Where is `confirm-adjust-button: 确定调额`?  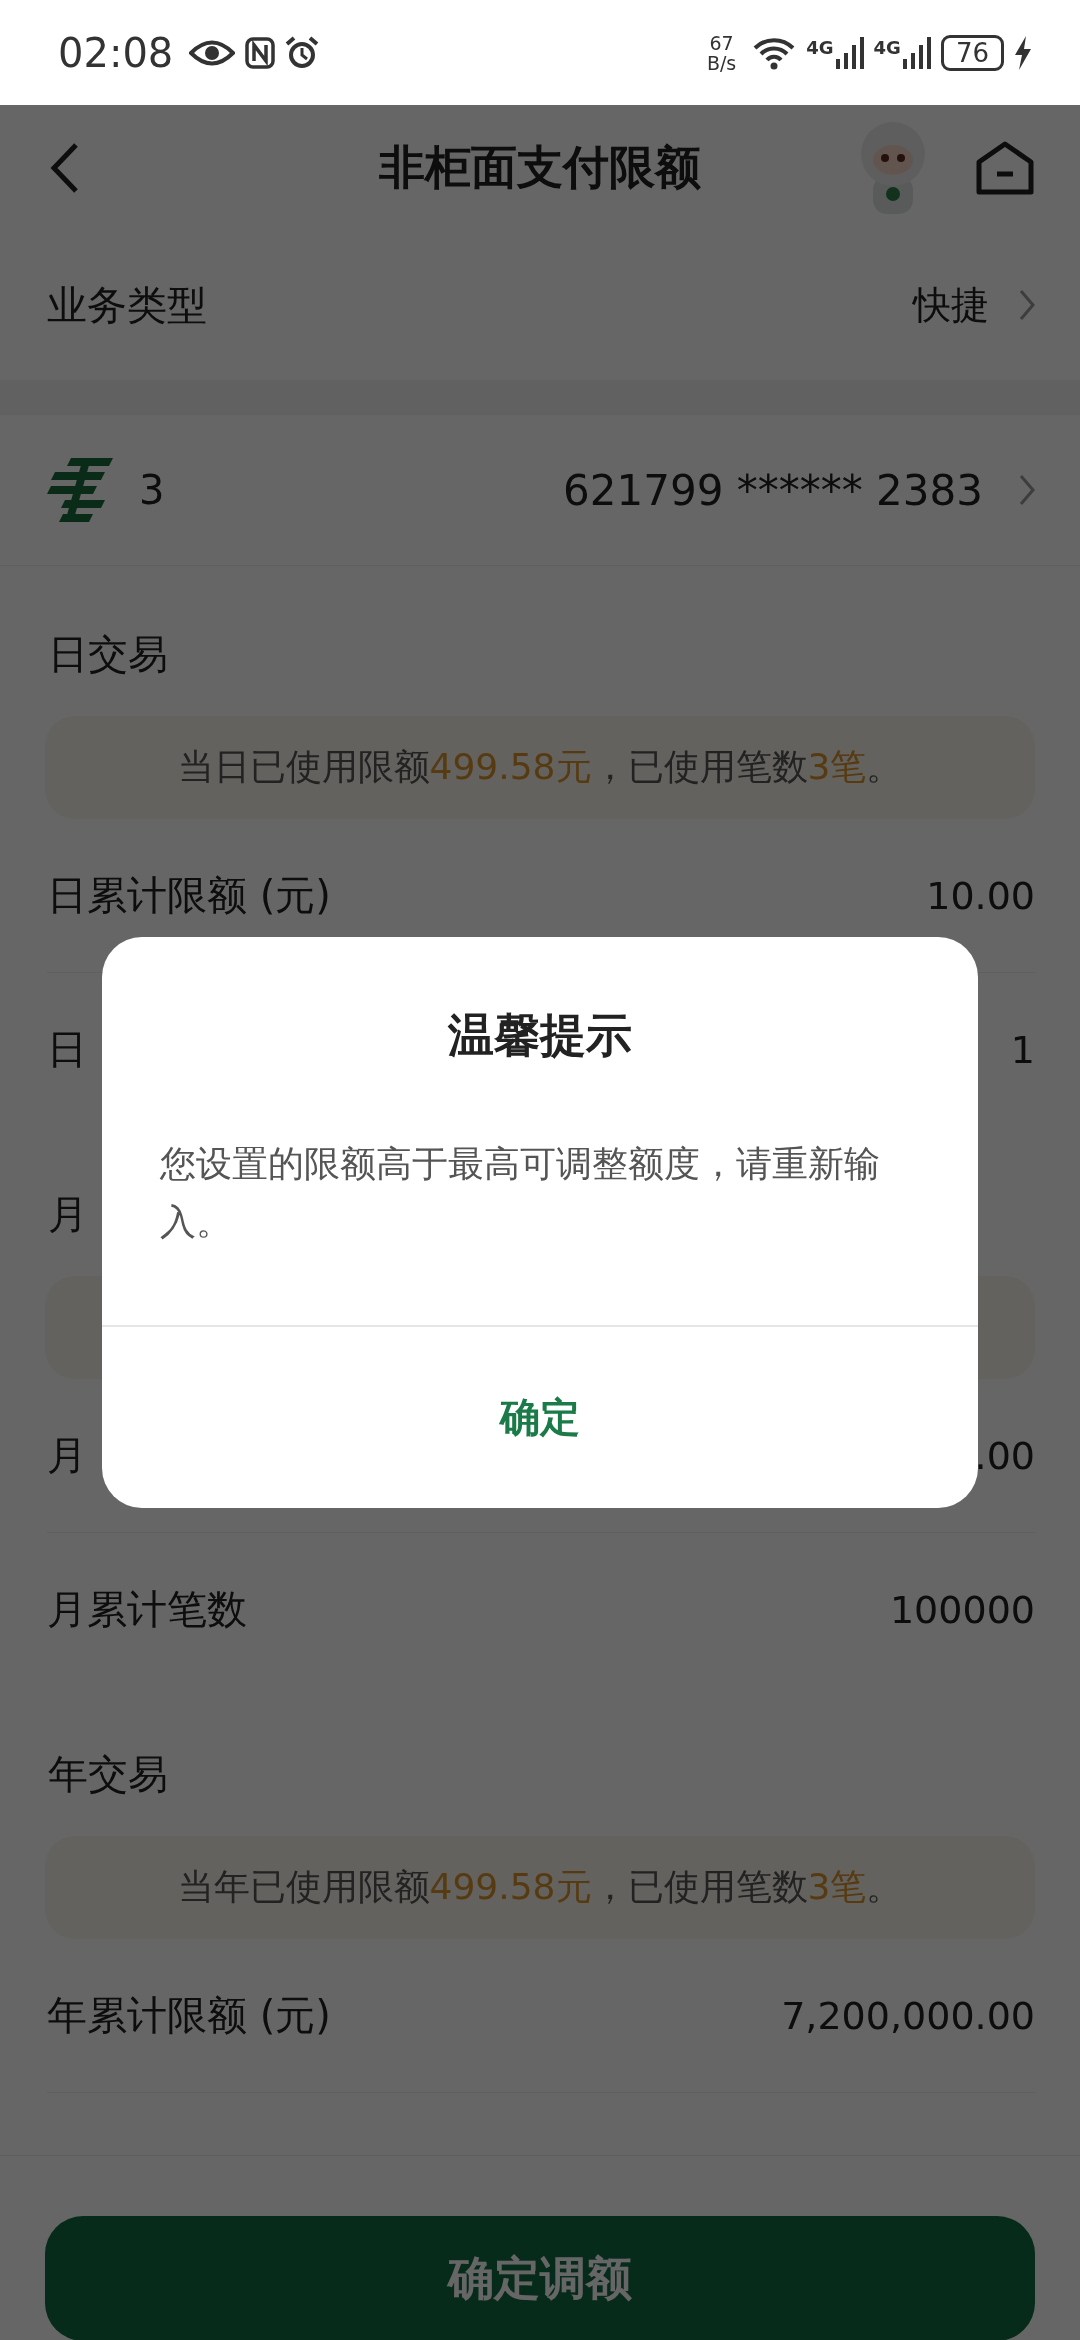
confirm-adjust-button: 确定调额 is located at coordinates (540, 2278).